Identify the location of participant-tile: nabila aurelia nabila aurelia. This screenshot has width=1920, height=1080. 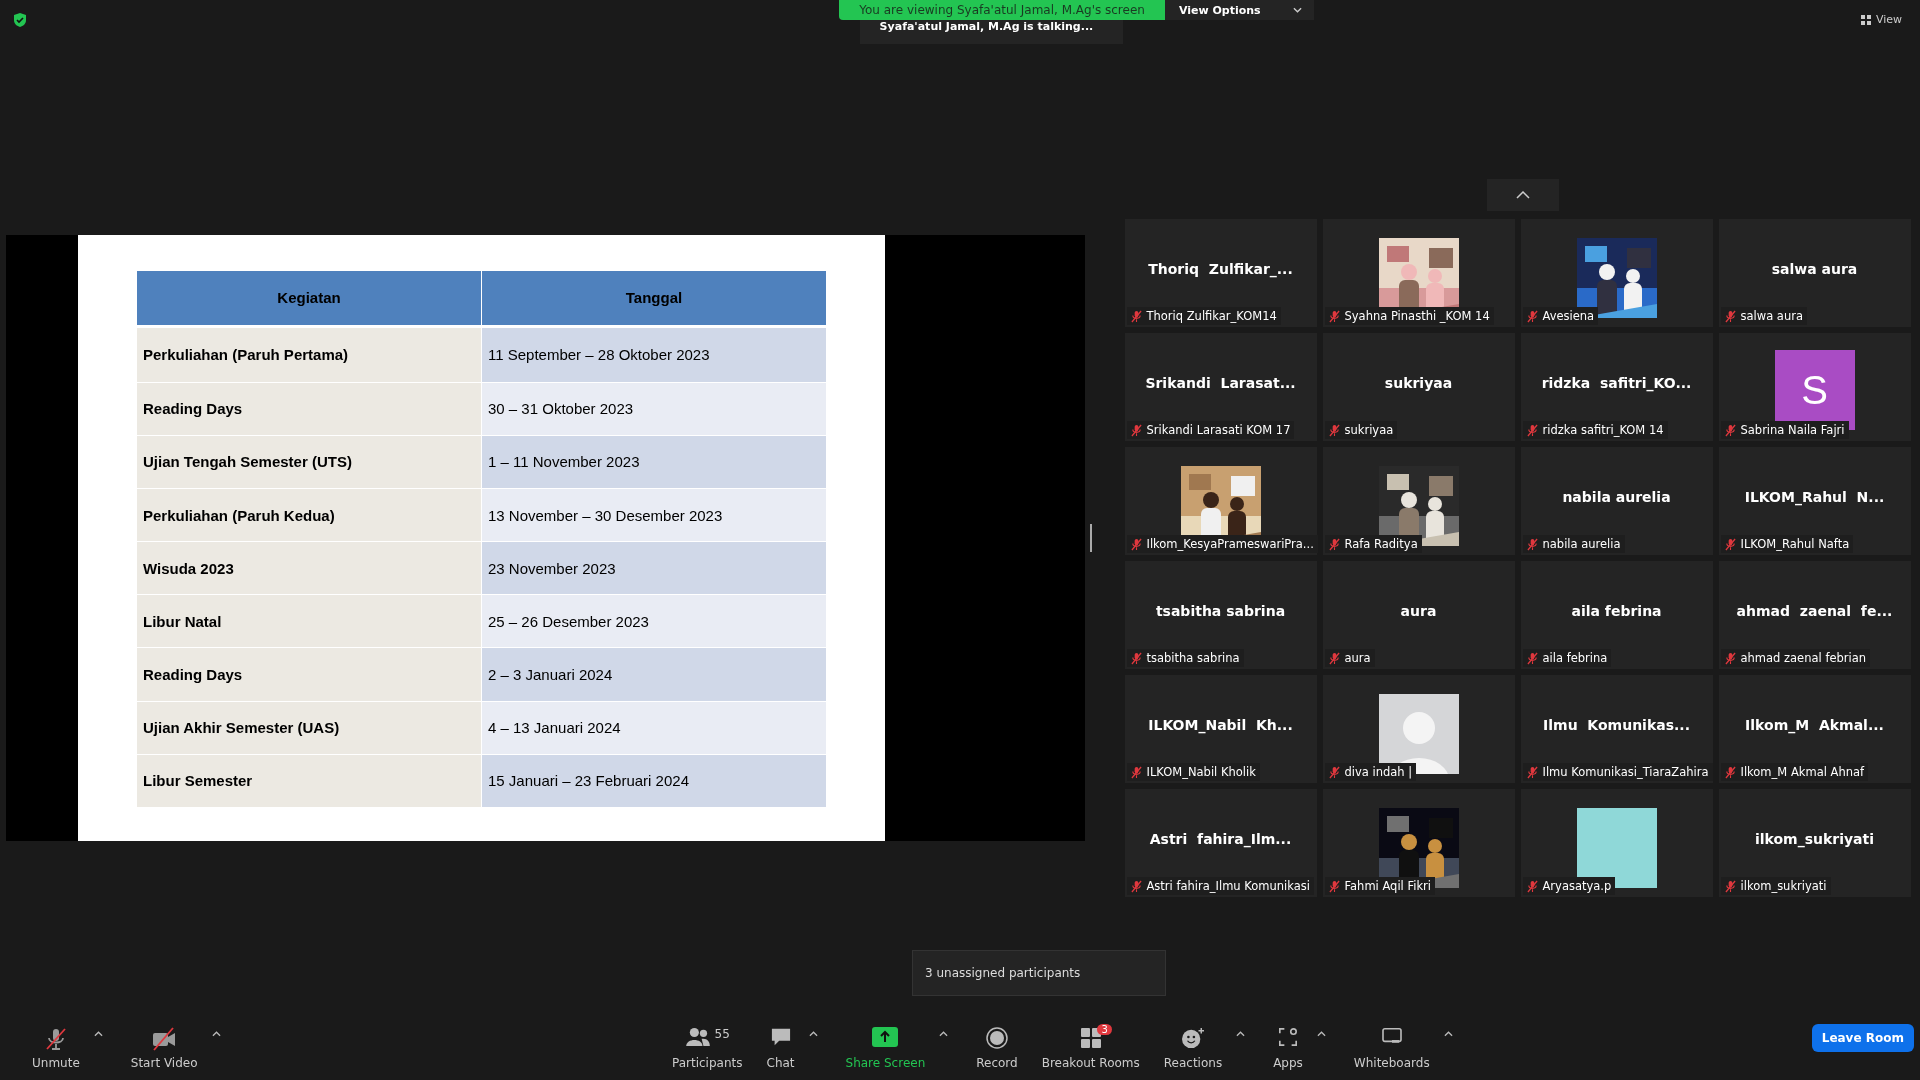
(1616, 501).